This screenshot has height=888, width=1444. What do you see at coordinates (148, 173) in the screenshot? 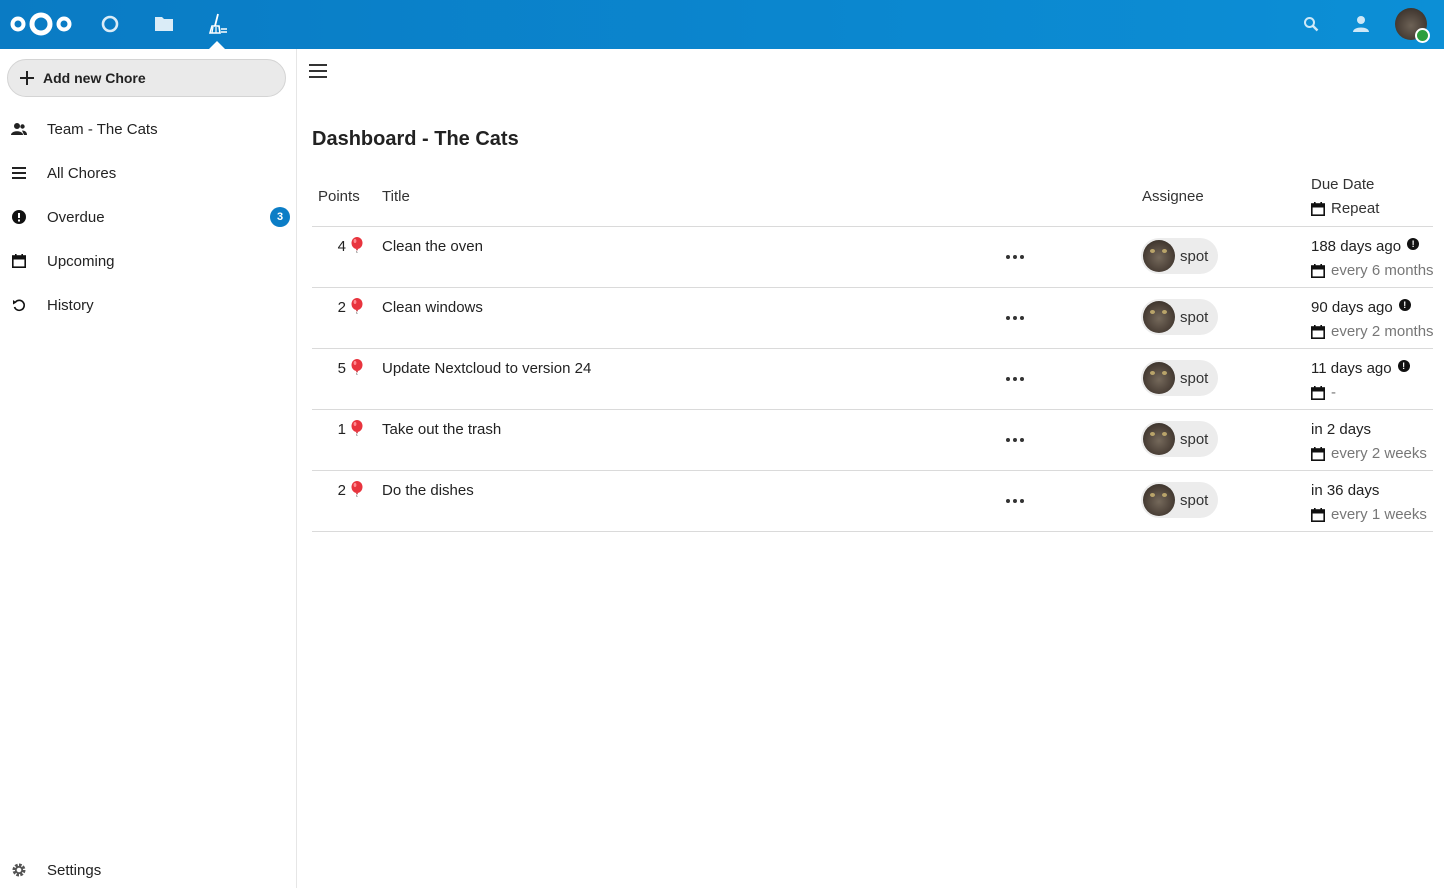
I see `sidebar-item-all-chores: All Chores` at bounding box center [148, 173].